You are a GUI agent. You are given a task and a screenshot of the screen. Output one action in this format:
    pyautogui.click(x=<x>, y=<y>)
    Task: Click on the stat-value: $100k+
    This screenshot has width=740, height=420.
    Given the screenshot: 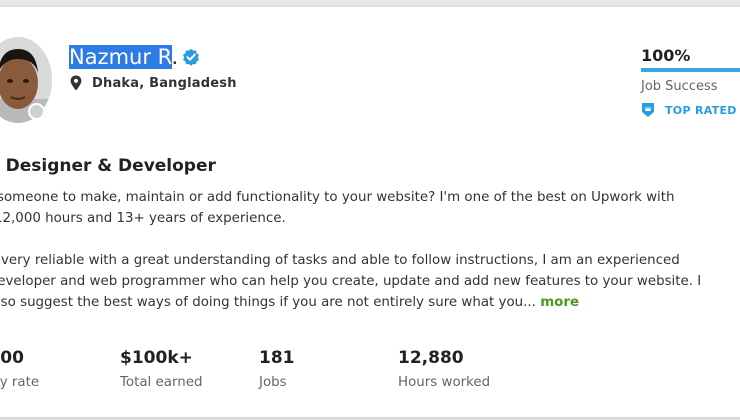 What is the action you would take?
    pyautogui.click(x=156, y=358)
    